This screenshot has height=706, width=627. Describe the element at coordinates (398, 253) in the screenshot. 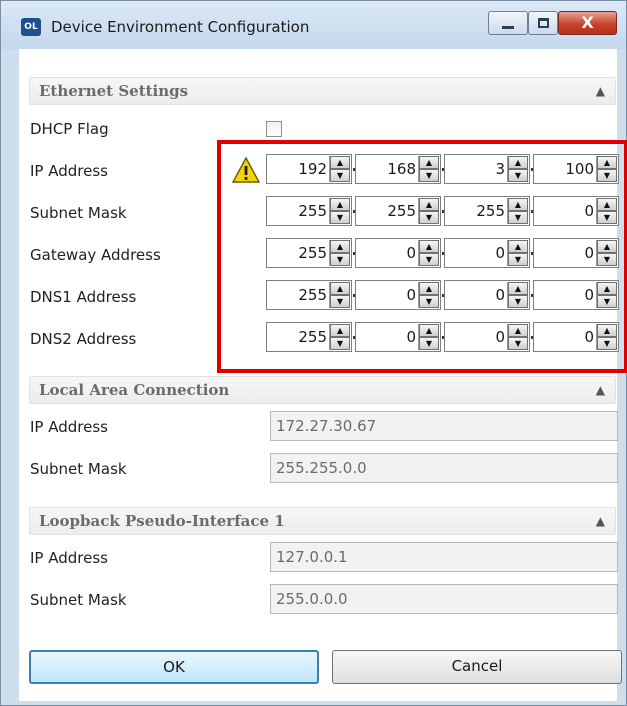

I see `gateway-octet-2: 0 ▲ ▼` at that location.